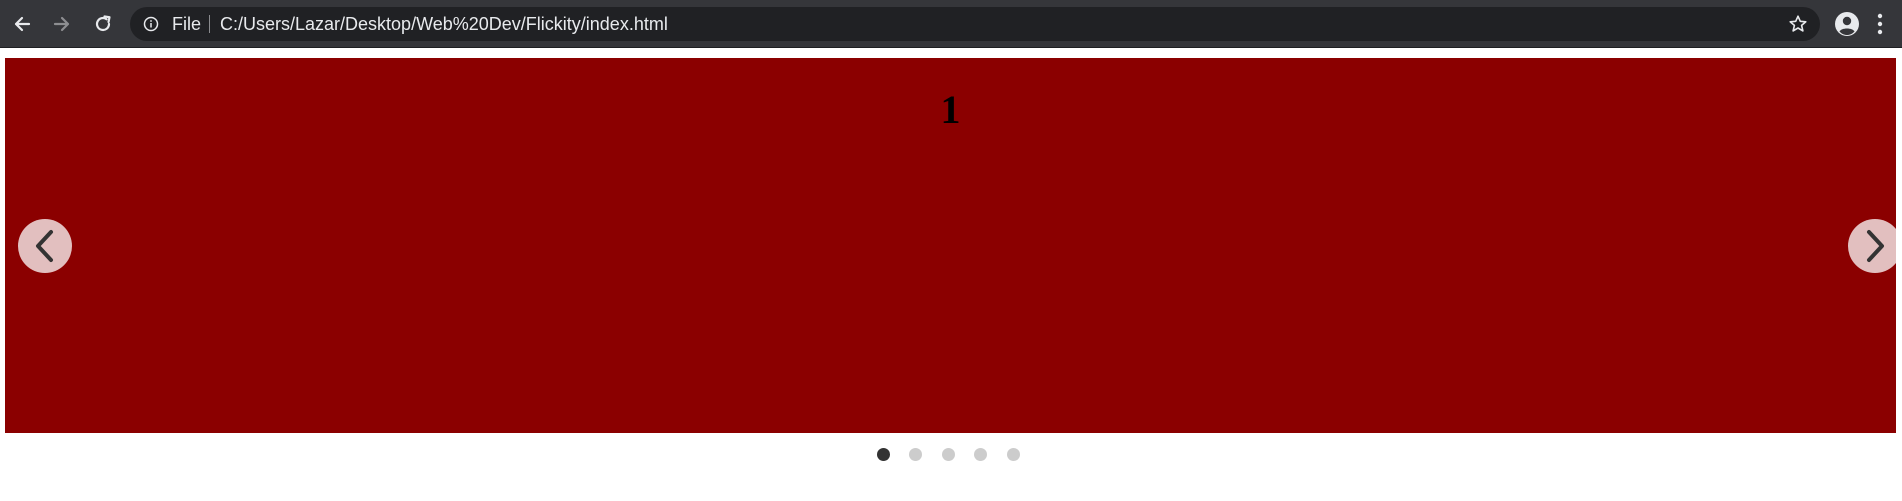 Image resolution: width=1902 pixels, height=501 pixels. I want to click on reload-icon, so click(103, 23).